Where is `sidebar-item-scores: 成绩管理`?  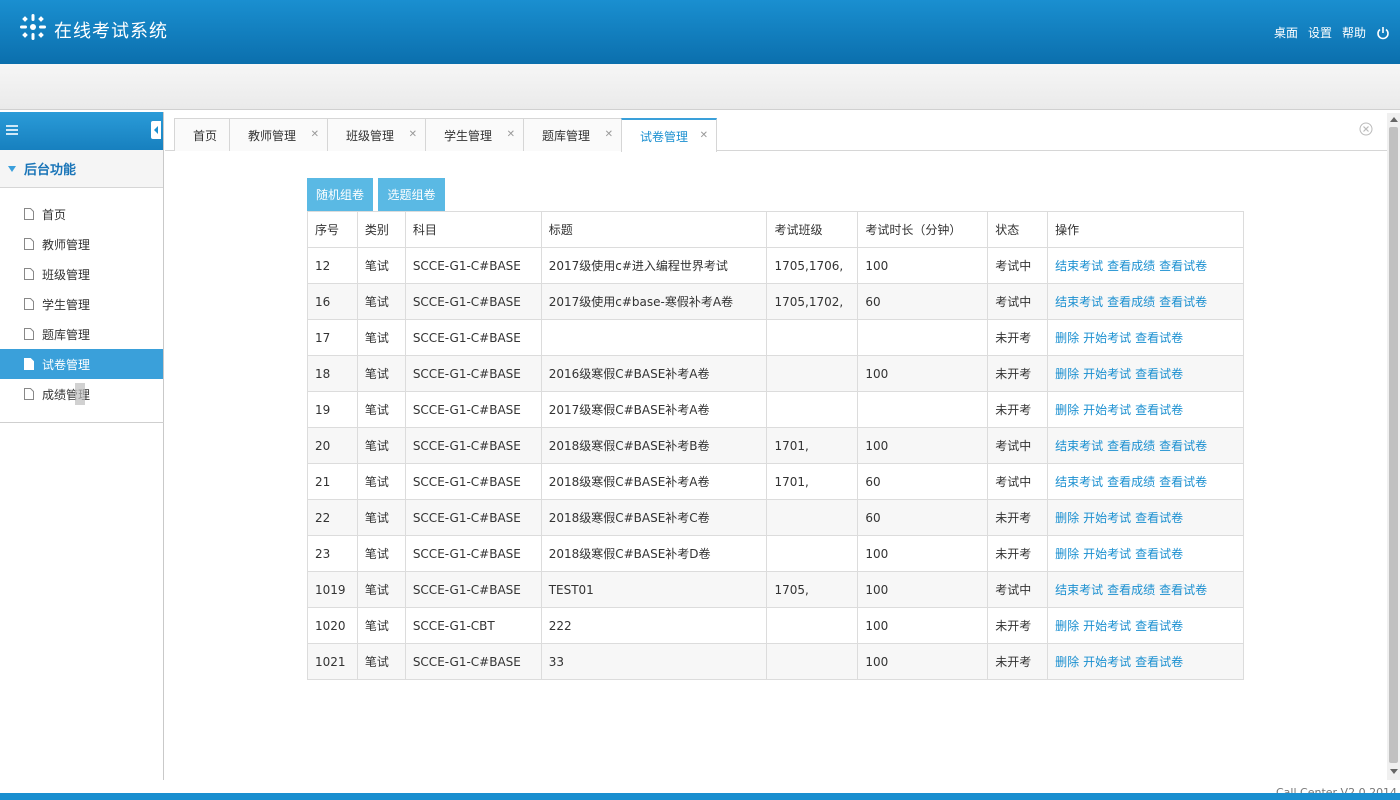
sidebar-item-scores: 成绩管理 is located at coordinates (81, 394).